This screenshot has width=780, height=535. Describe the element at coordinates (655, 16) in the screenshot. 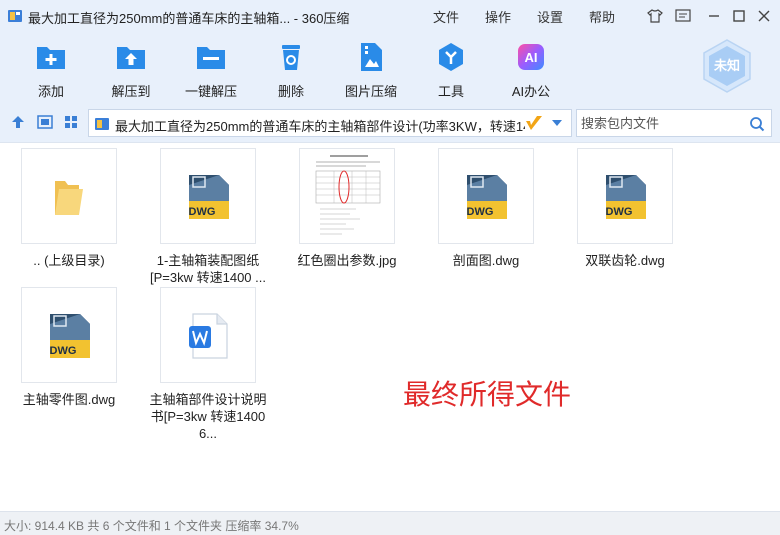

I see `skin-icon` at that location.